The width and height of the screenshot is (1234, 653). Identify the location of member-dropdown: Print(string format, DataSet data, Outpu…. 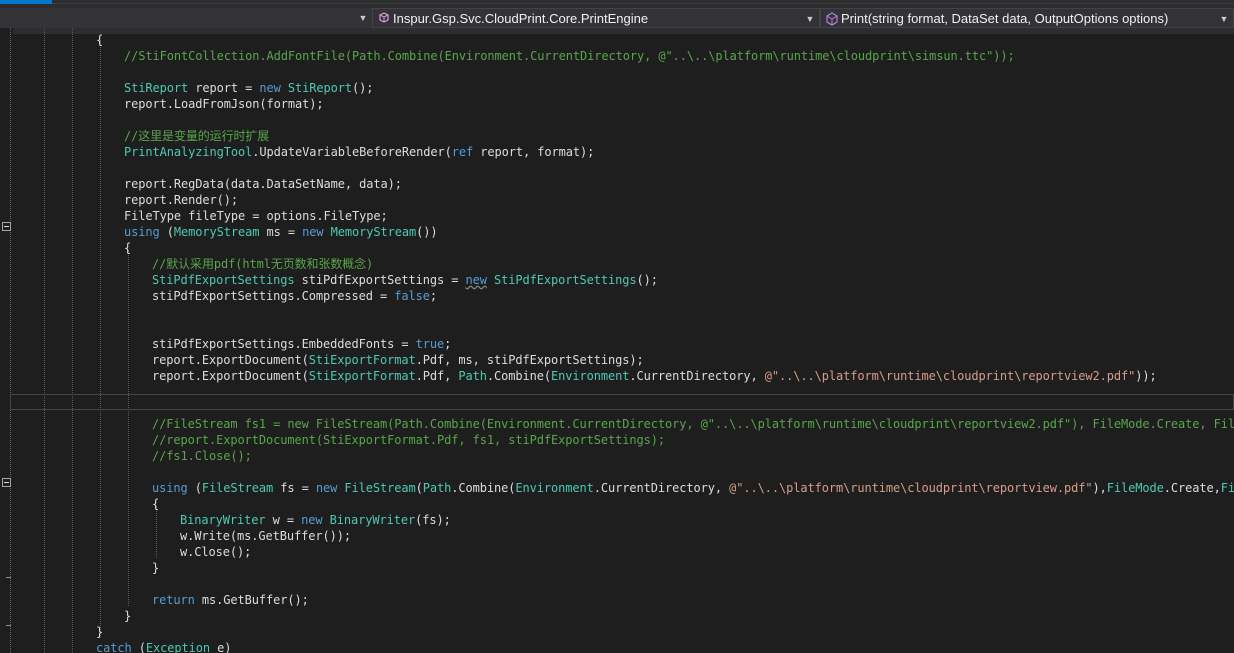
(1027, 18).